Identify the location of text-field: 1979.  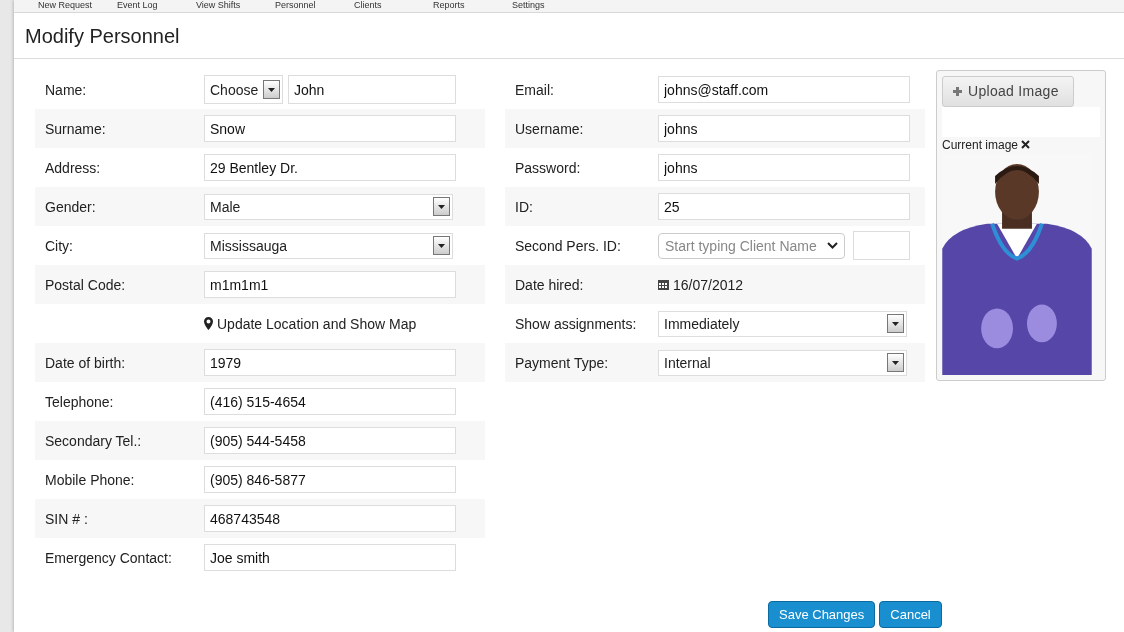
(330, 362).